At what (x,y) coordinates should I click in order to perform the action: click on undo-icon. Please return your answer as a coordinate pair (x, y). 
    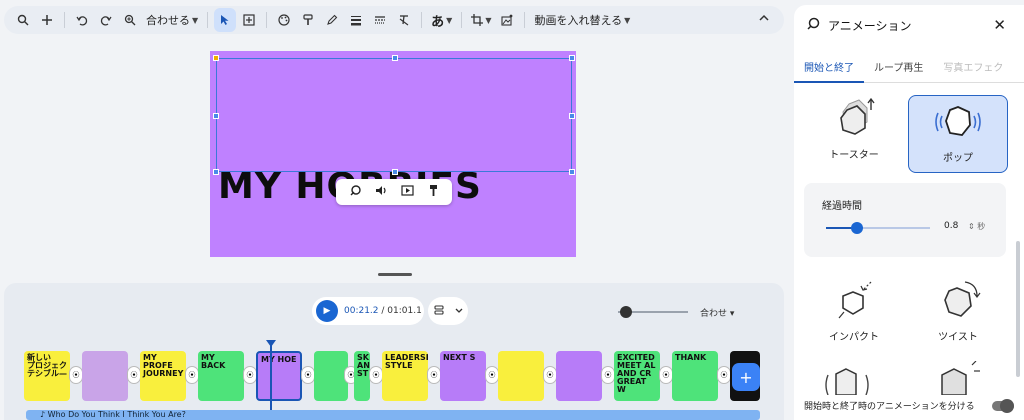
    Looking at the image, I should click on (82, 20).